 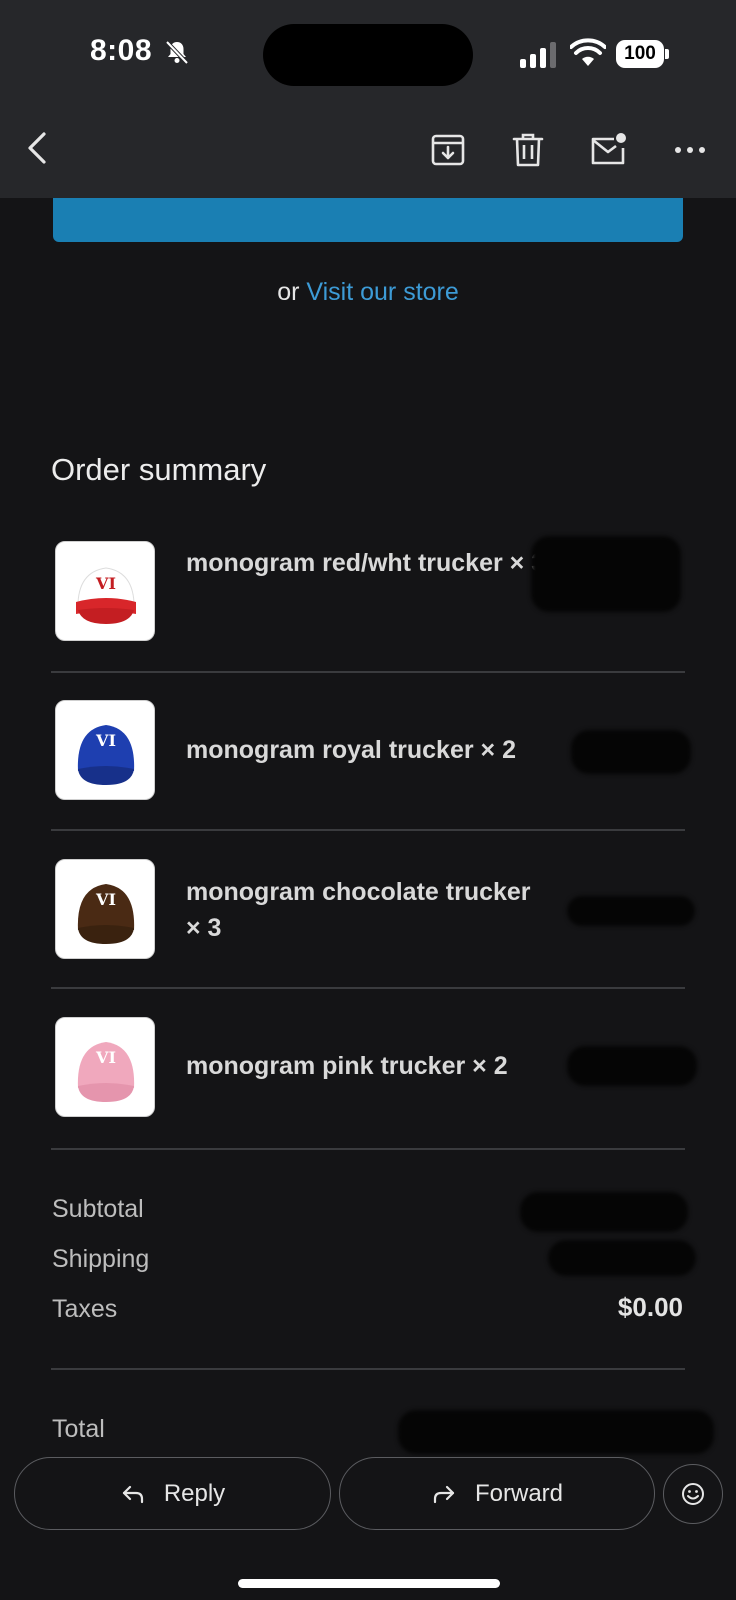 What do you see at coordinates (444, 1494) in the screenshot?
I see `forward-icon` at bounding box center [444, 1494].